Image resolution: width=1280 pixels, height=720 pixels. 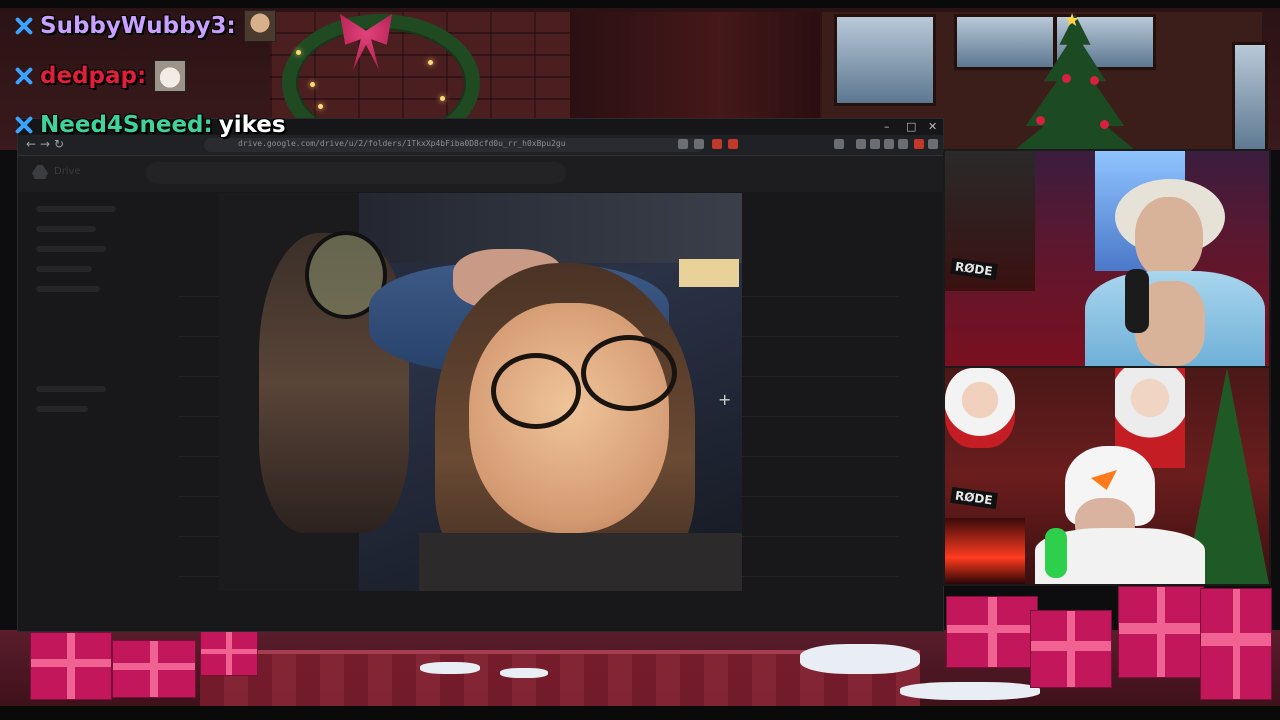 What do you see at coordinates (40, 172) in the screenshot?
I see `drive-logo-icon` at bounding box center [40, 172].